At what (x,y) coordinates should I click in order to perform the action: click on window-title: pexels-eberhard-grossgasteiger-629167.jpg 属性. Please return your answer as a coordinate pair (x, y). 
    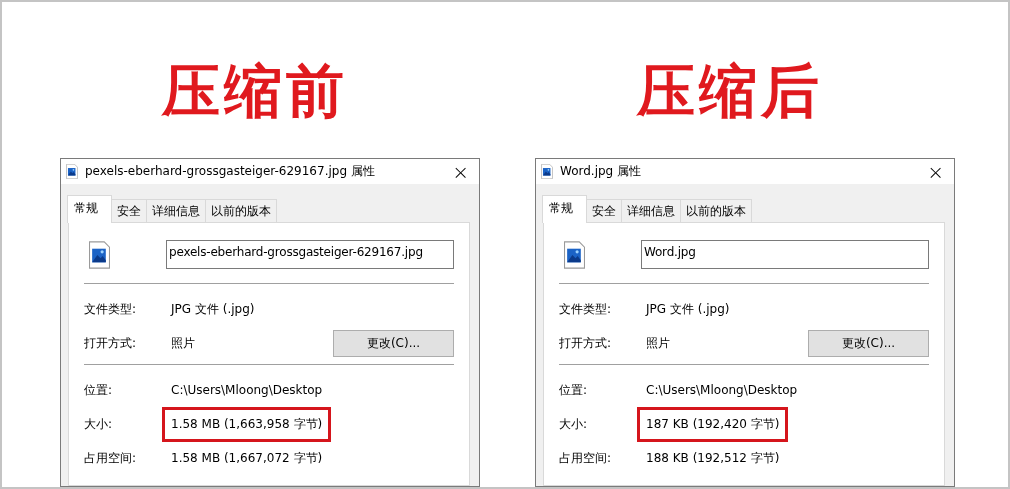
    Looking at the image, I should click on (230, 171).